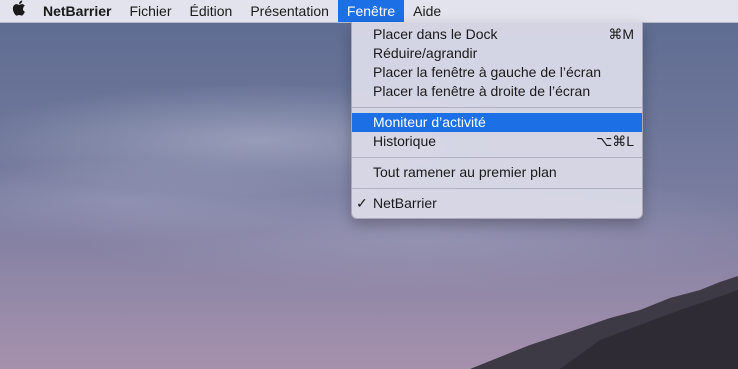  What do you see at coordinates (621, 34) in the screenshot?
I see `menu-item-shortcut: ⌘M` at bounding box center [621, 34].